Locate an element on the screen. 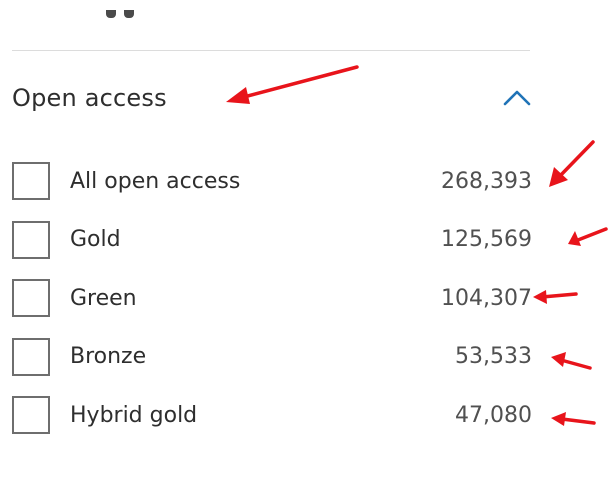  filter-option-gold: Gold 125,569 is located at coordinates (272, 240).